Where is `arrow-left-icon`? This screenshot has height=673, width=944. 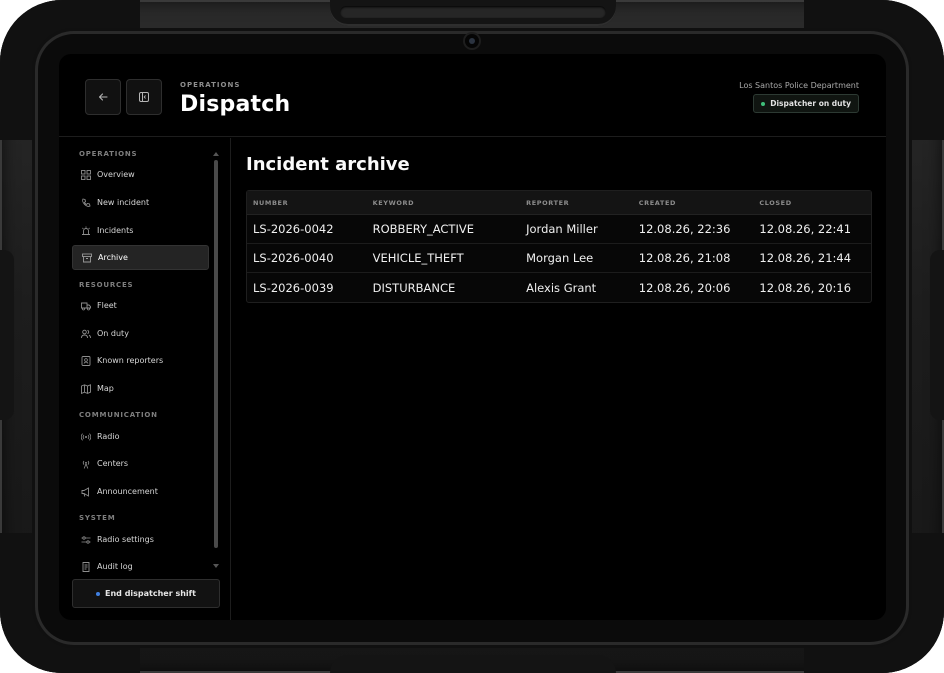
arrow-left-icon is located at coordinates (103, 97).